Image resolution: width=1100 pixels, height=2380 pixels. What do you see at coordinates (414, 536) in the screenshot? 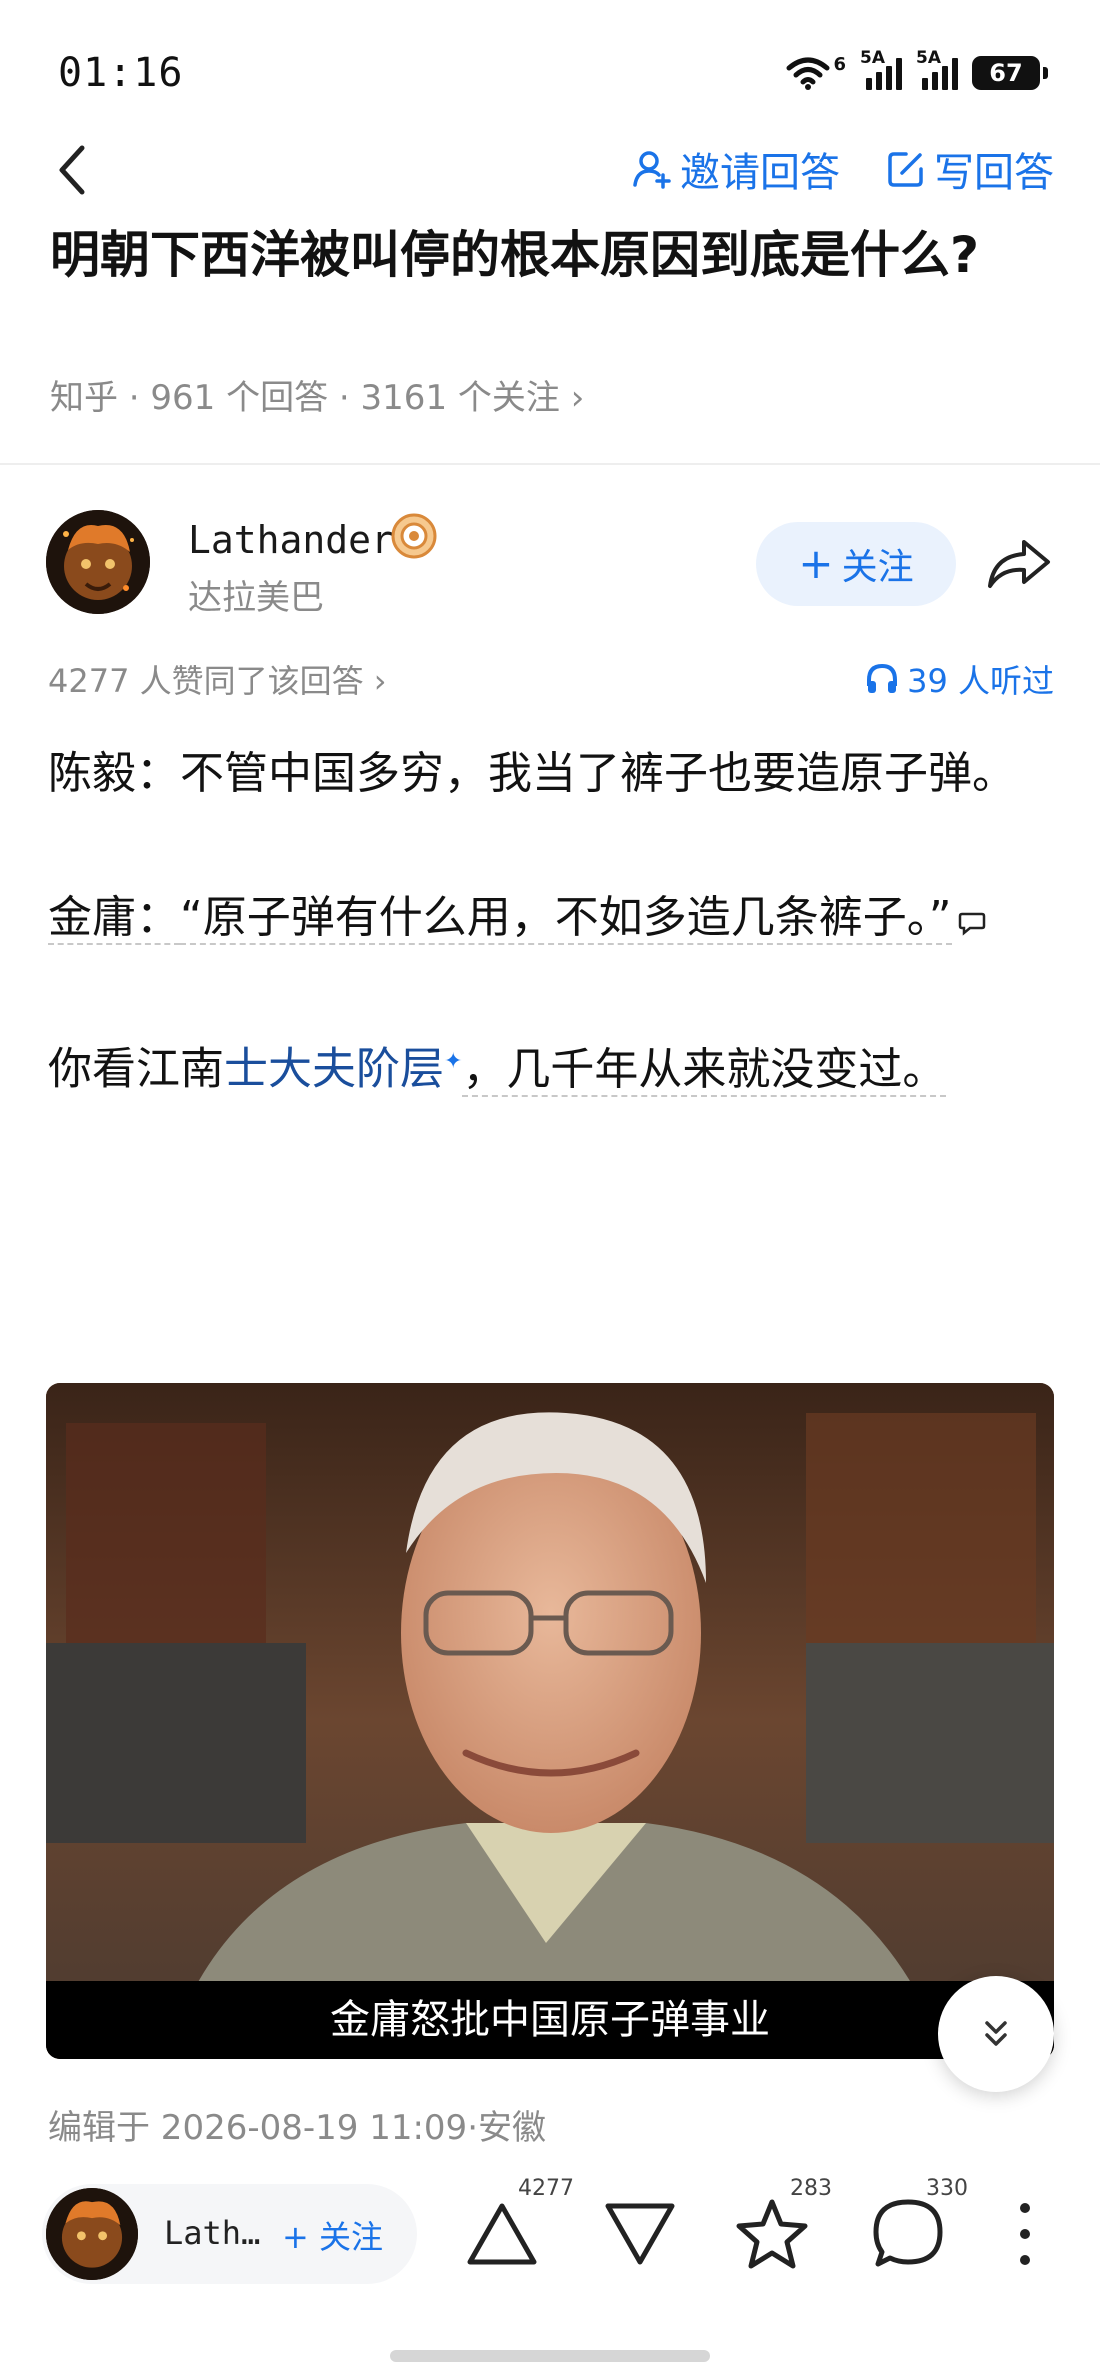
I see `badge-icon` at bounding box center [414, 536].